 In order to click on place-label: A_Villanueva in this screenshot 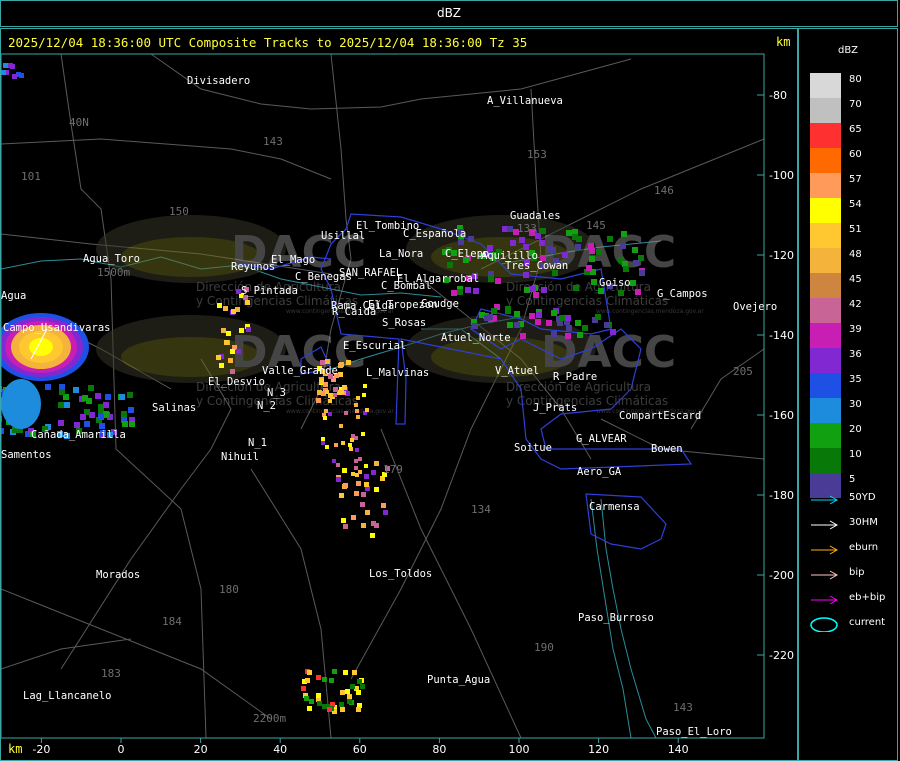, I will do `click(525, 101)`.